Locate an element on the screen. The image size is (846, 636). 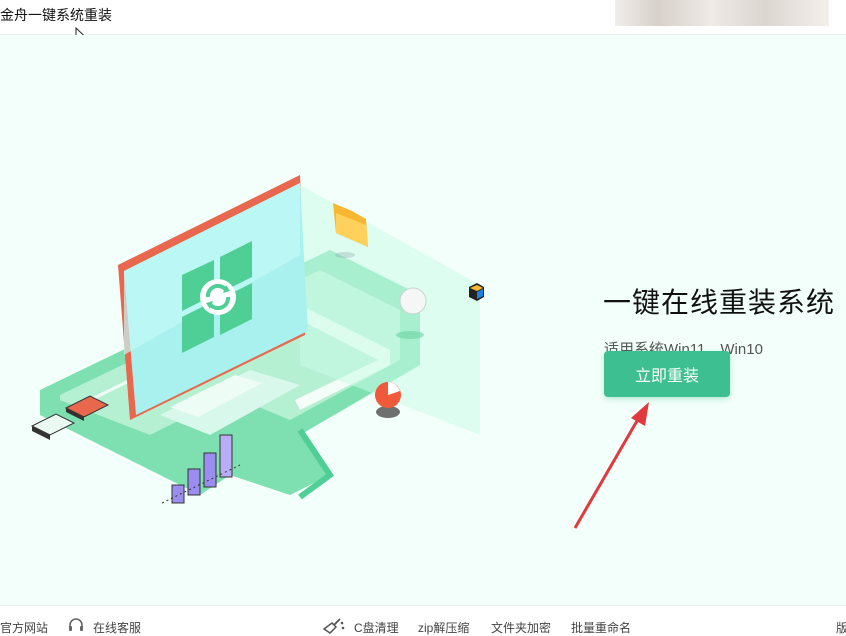
annotation-arrow-icon is located at coordinates (611, 465).